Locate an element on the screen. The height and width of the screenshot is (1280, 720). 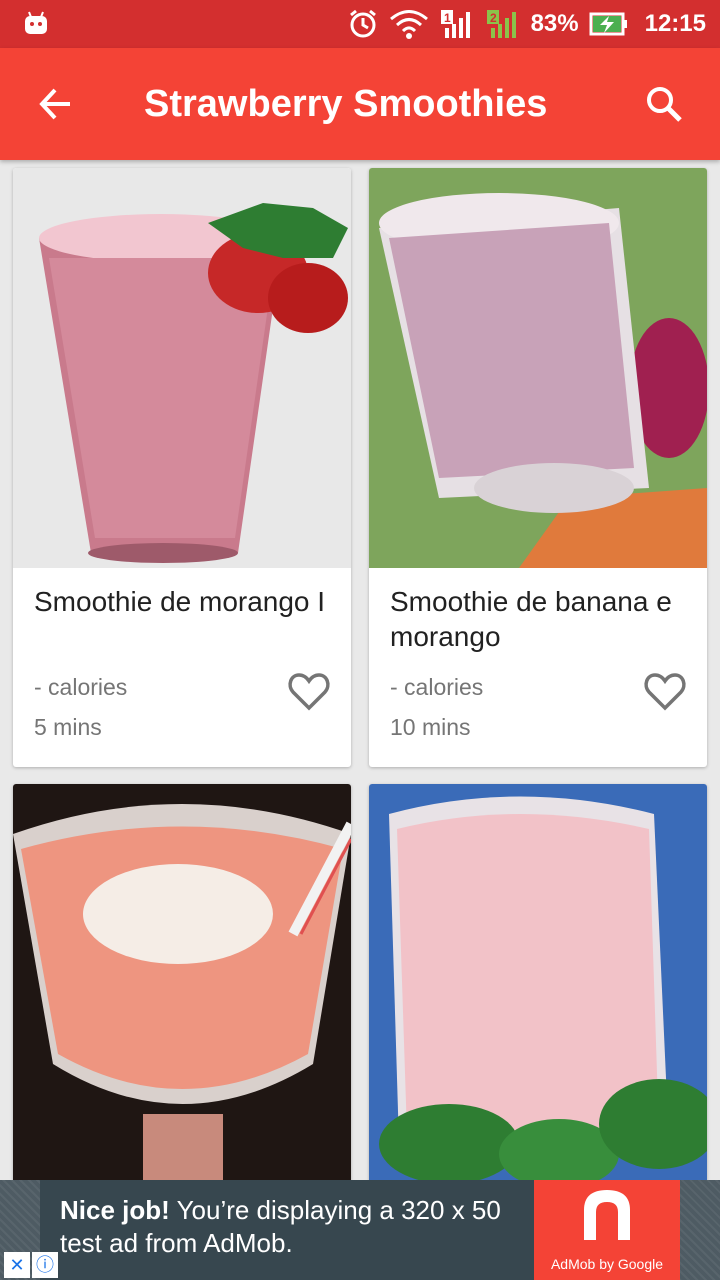
admob-icon is located at coordinates (607, 1215).